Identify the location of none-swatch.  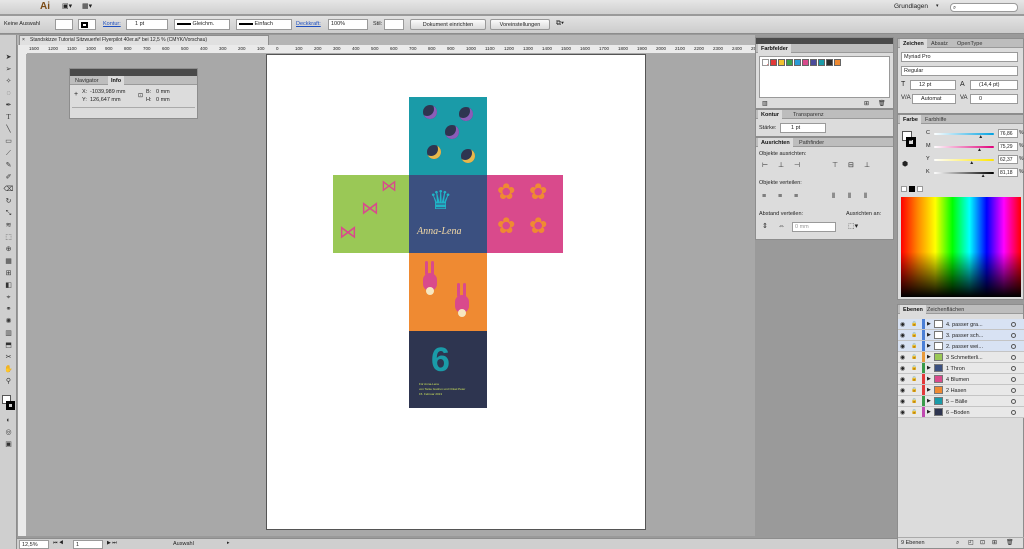
(765, 62).